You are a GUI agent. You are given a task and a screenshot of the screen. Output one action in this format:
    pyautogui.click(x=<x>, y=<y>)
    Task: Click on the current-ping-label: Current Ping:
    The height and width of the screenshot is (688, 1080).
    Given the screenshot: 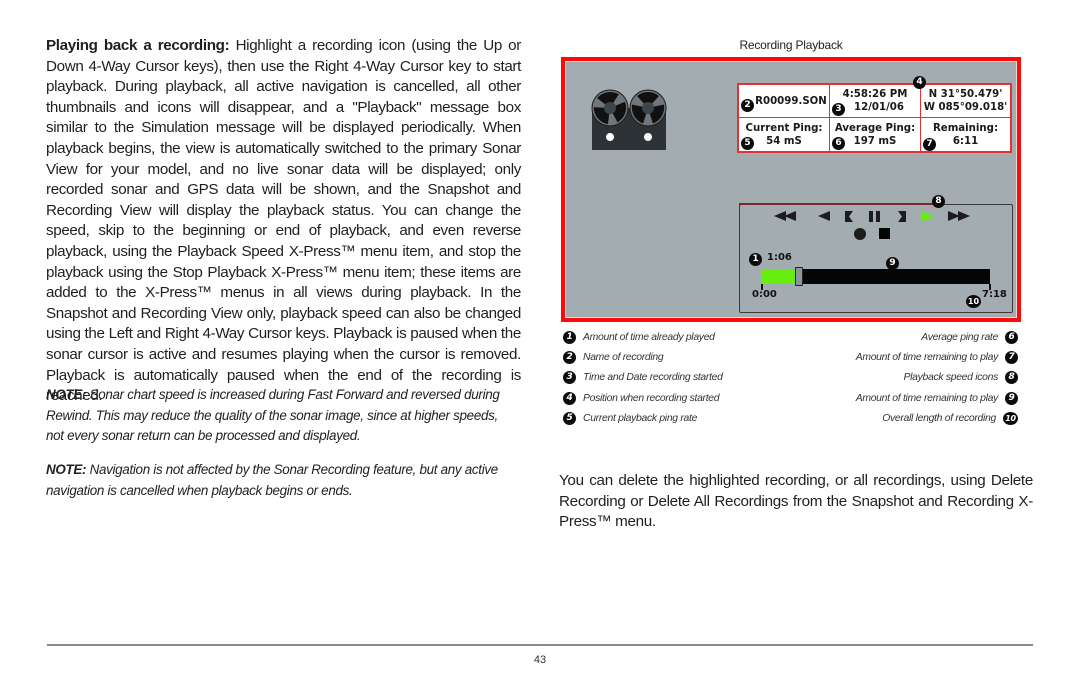 What is the action you would take?
    pyautogui.click(x=784, y=128)
    